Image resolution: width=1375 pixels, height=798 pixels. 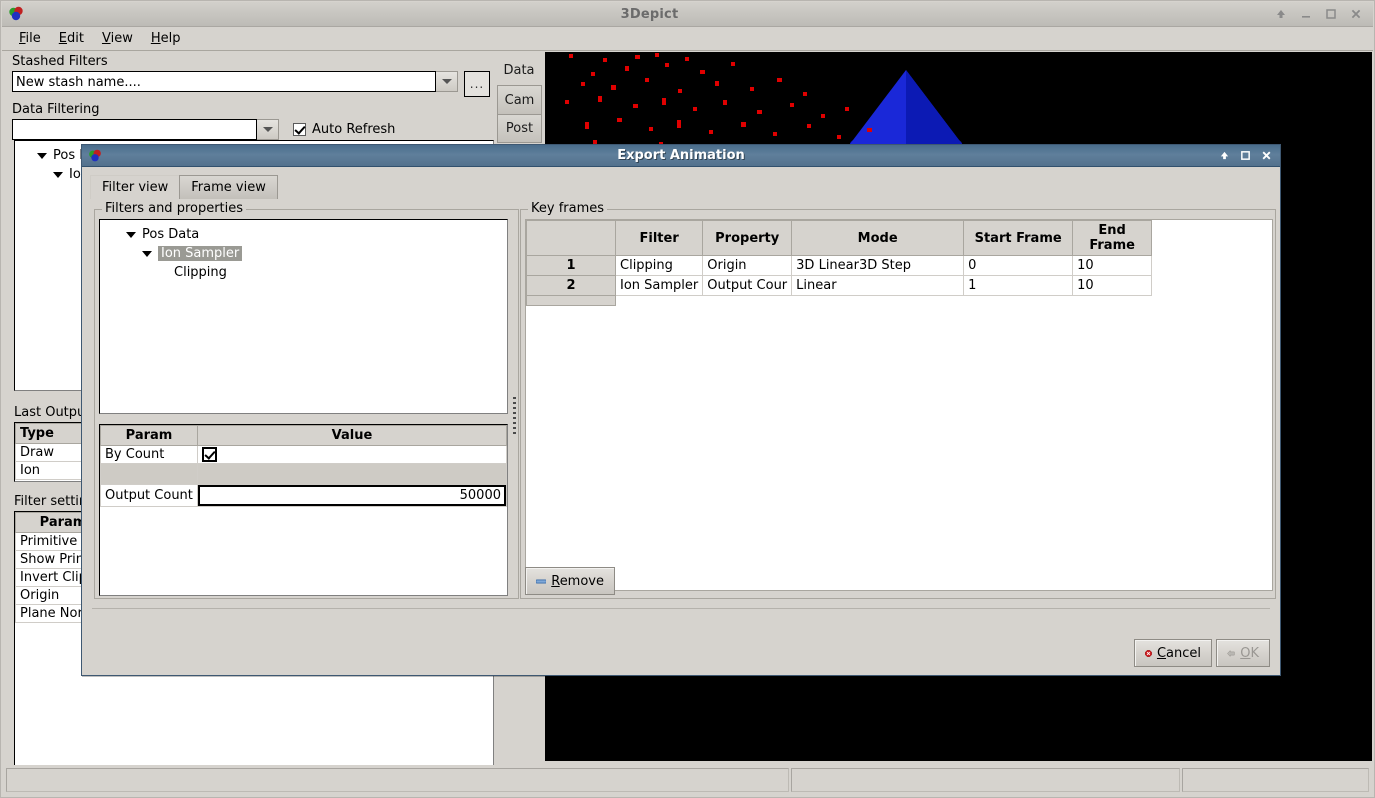 I want to click on column-header-index, so click(x=571, y=238).